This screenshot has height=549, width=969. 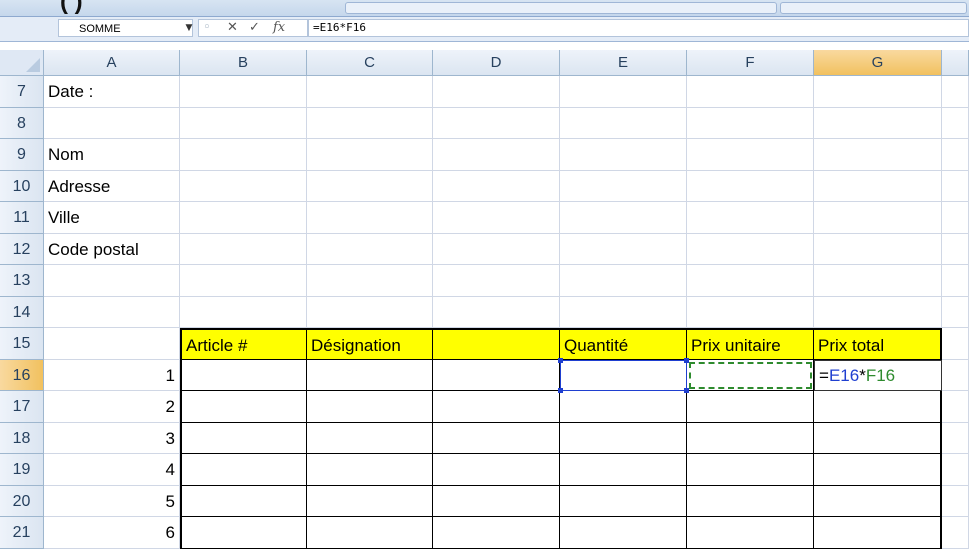 What do you see at coordinates (22, 63) in the screenshot?
I see `select-all-corner` at bounding box center [22, 63].